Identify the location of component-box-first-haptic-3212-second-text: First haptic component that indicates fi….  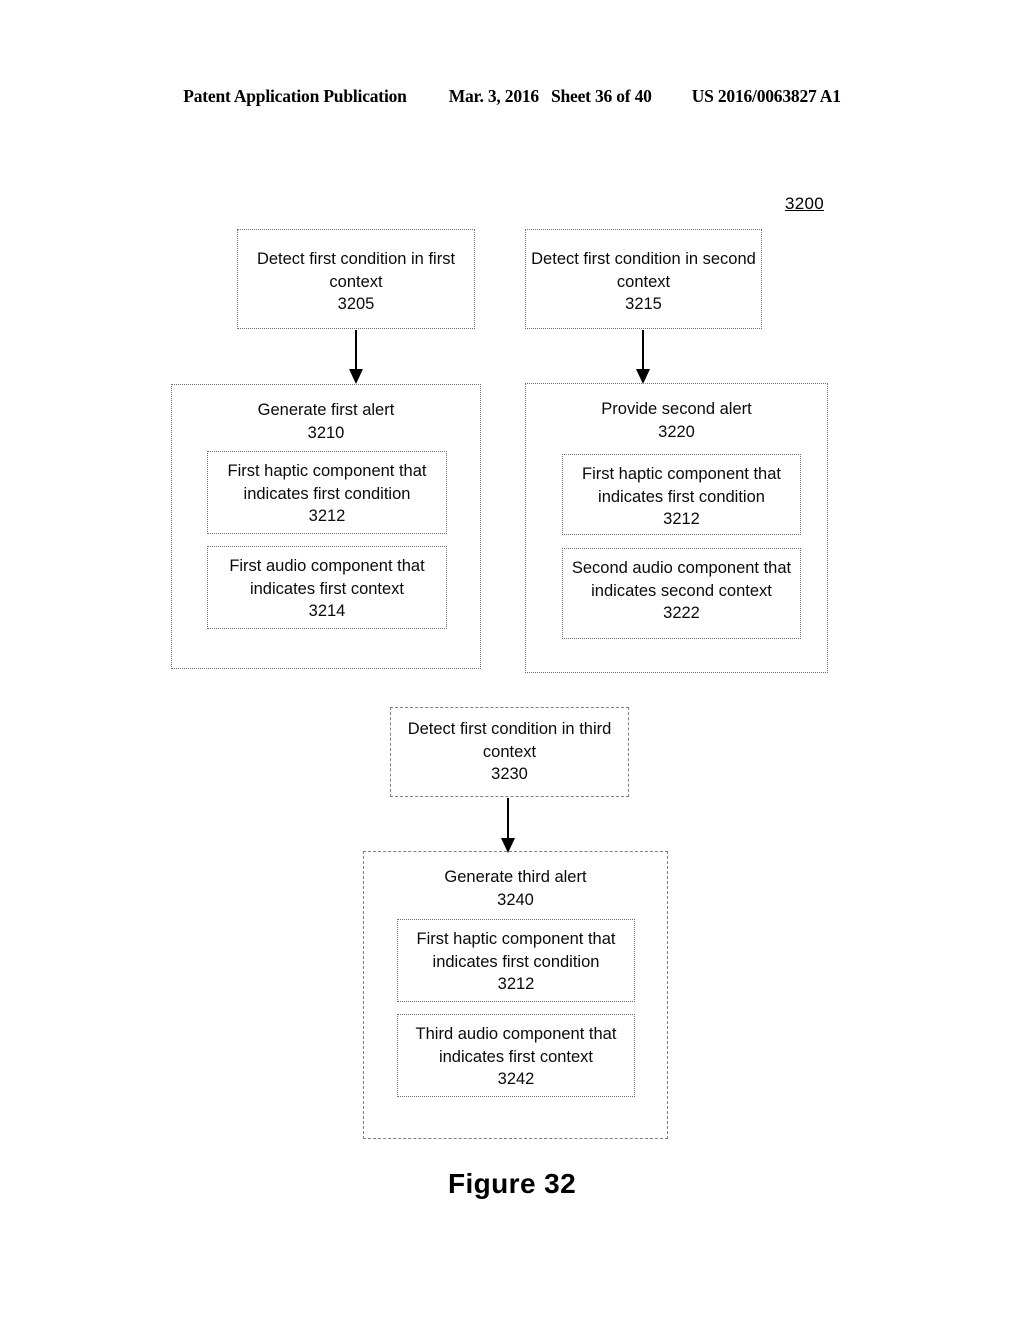
(681, 496).